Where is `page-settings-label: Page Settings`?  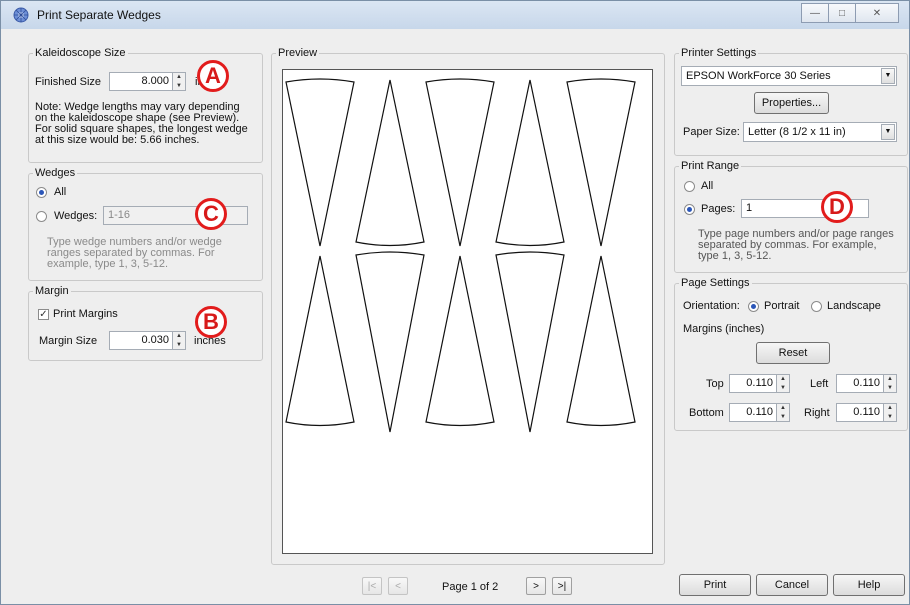
page-settings-label: Page Settings is located at coordinates (715, 283).